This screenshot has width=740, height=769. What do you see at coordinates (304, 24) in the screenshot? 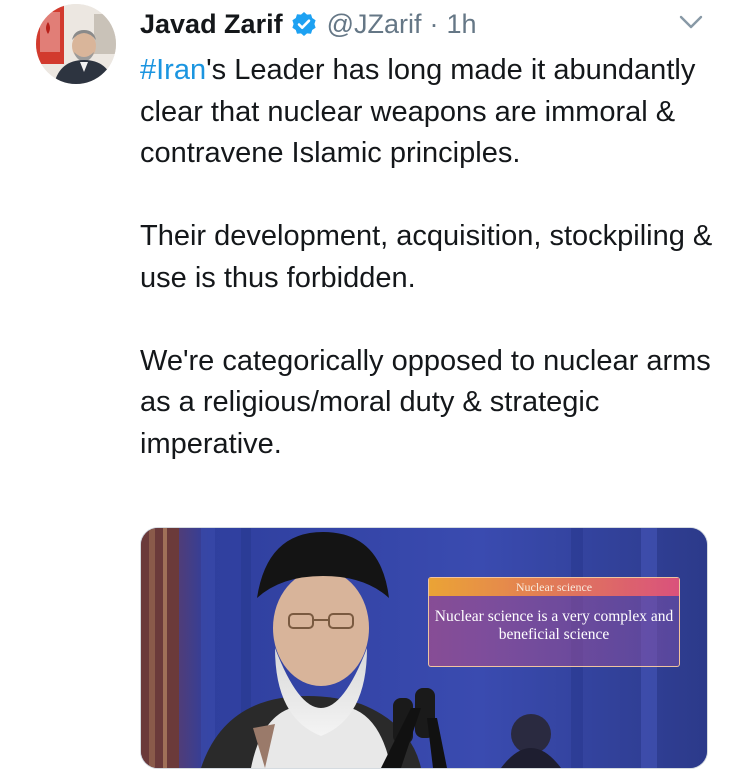
I see `verified-badge-icon` at bounding box center [304, 24].